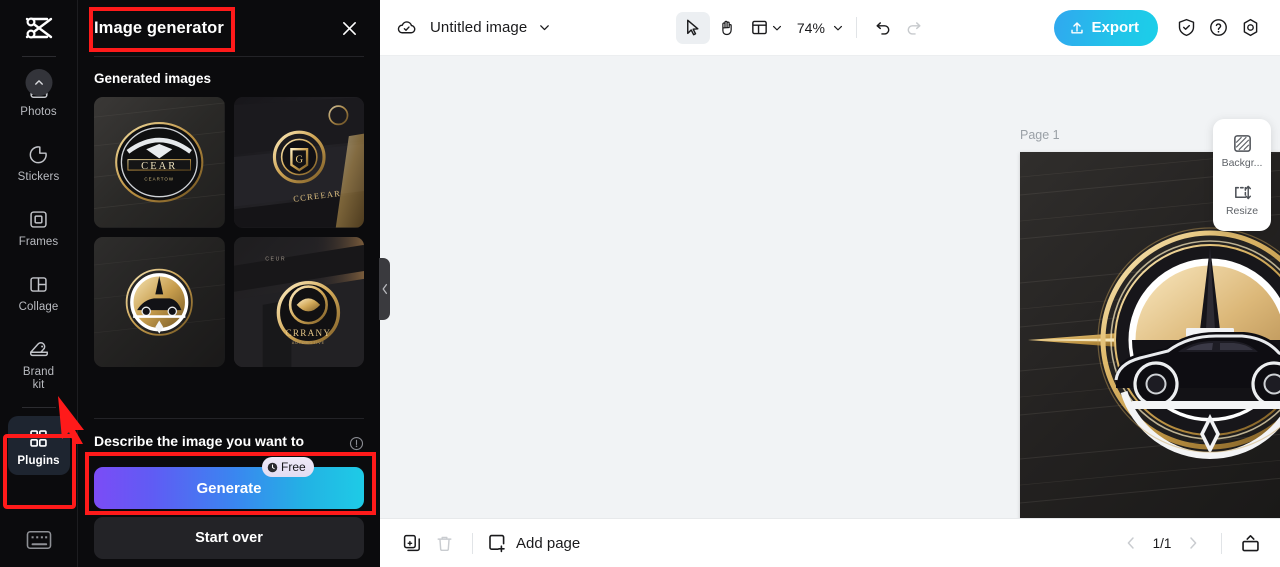 The width and height of the screenshot is (1280, 567). What do you see at coordinates (39, 154) in the screenshot?
I see `stickers-icon` at bounding box center [39, 154].